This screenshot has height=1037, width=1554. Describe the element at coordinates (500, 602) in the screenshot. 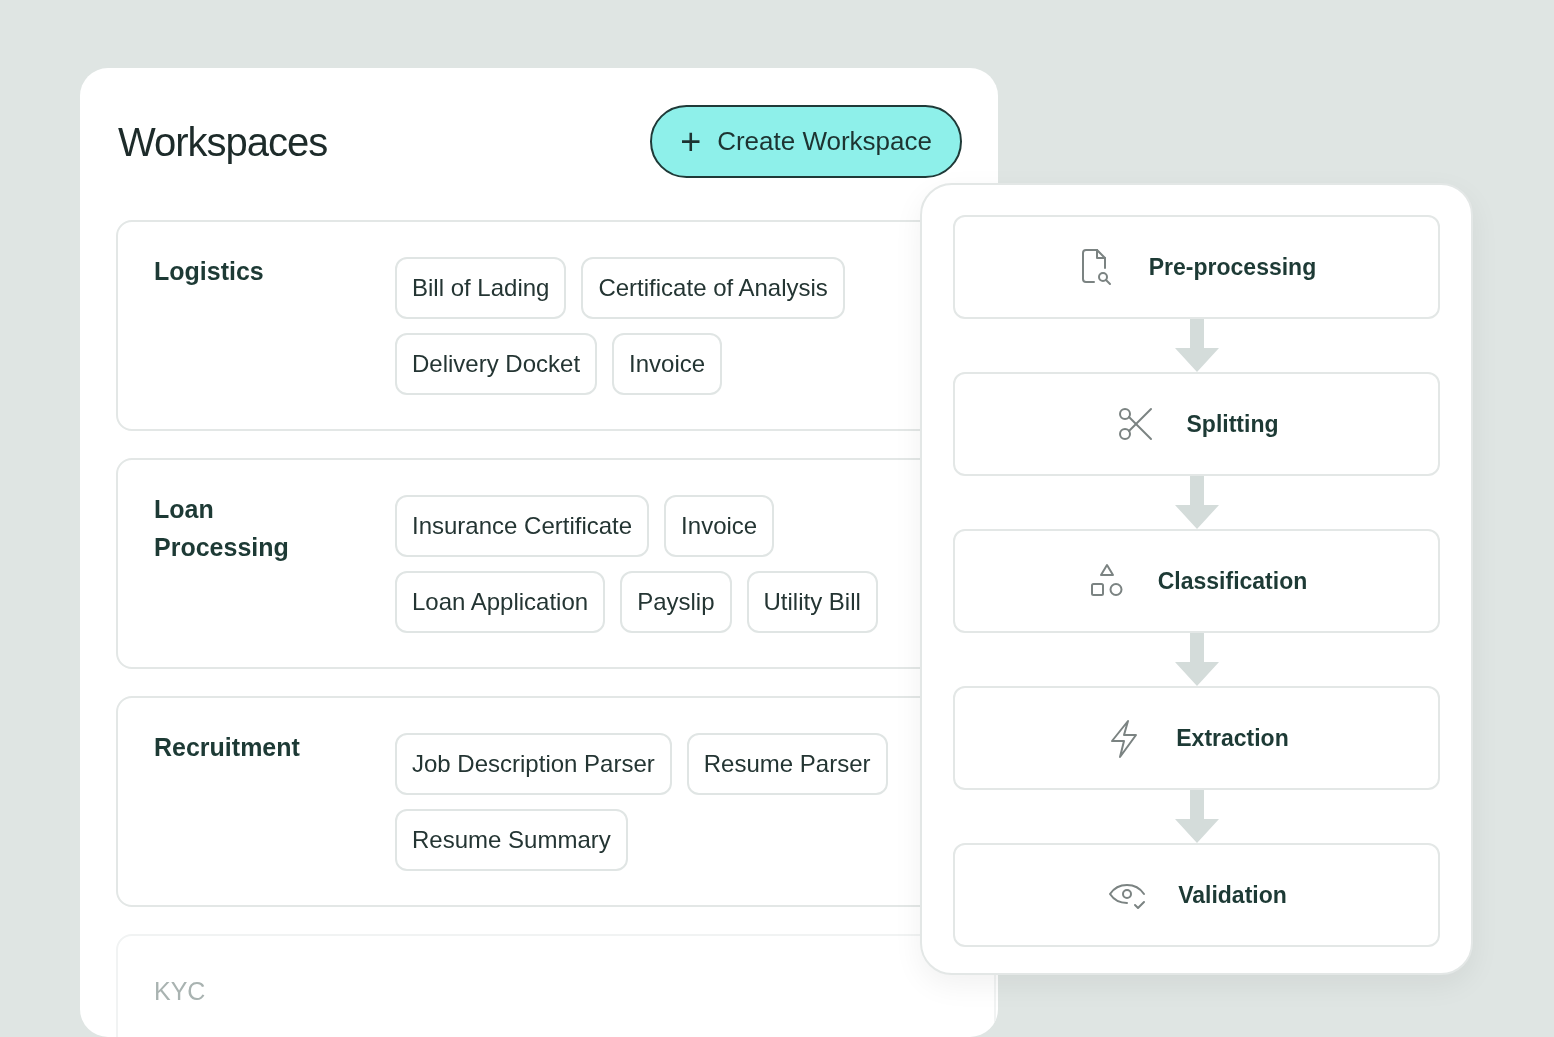

I see `document-type-tag: Loan Application` at that location.